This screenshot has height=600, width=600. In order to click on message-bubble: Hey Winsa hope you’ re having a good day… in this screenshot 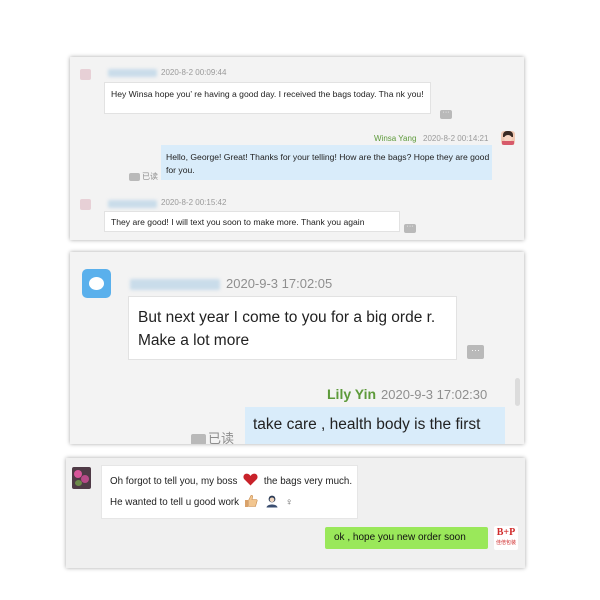, I will do `click(267, 98)`.